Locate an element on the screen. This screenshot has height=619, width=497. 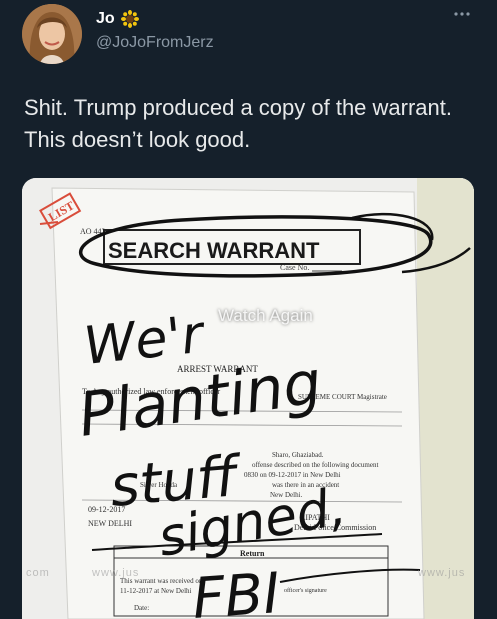
date-label: Date: is located at coordinates (141, 608).